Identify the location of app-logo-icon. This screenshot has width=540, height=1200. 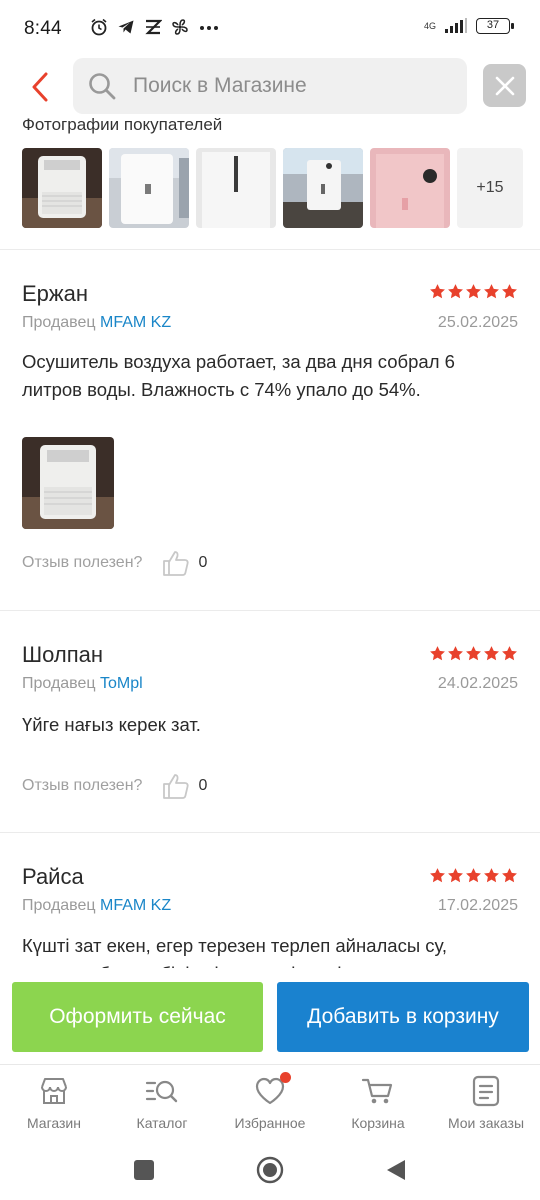
(153, 27).